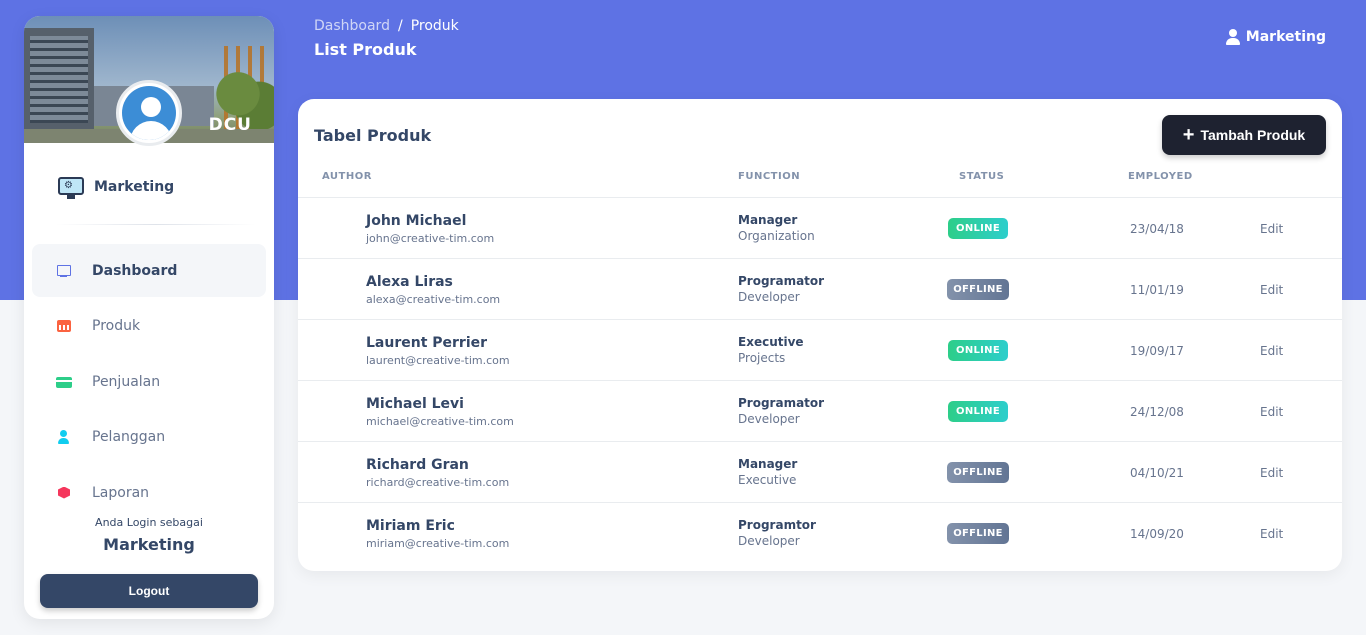 Image resolution: width=1366 pixels, height=635 pixels. I want to click on computer-settings-icon: ⚙, so click(71, 187).